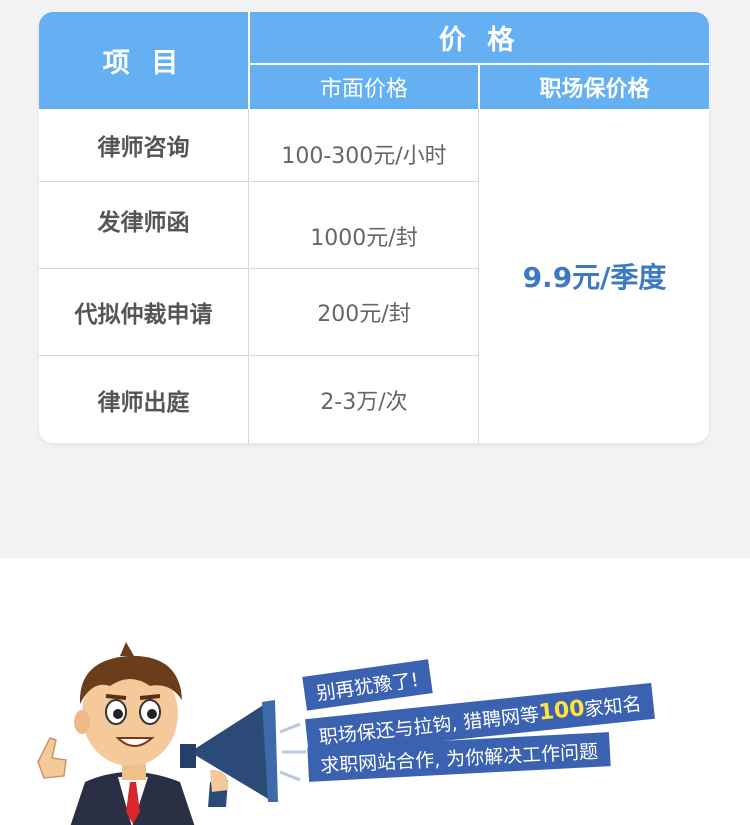 The height and width of the screenshot is (825, 750). Describe the element at coordinates (364, 145) in the screenshot. I see `row-market-consult: 100-300元/小时` at that location.